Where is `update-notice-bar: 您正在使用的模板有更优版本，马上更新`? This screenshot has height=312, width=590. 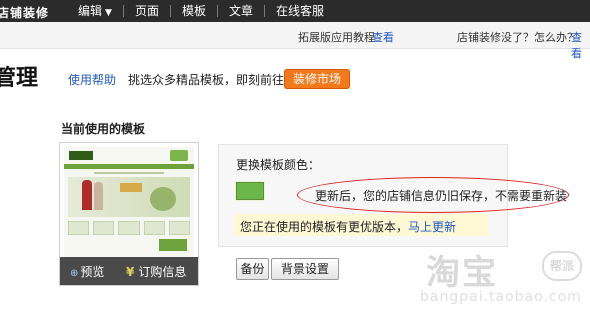
update-notice-bar: 您正在使用的模板有更优版本，马上更新 is located at coordinates (361, 225).